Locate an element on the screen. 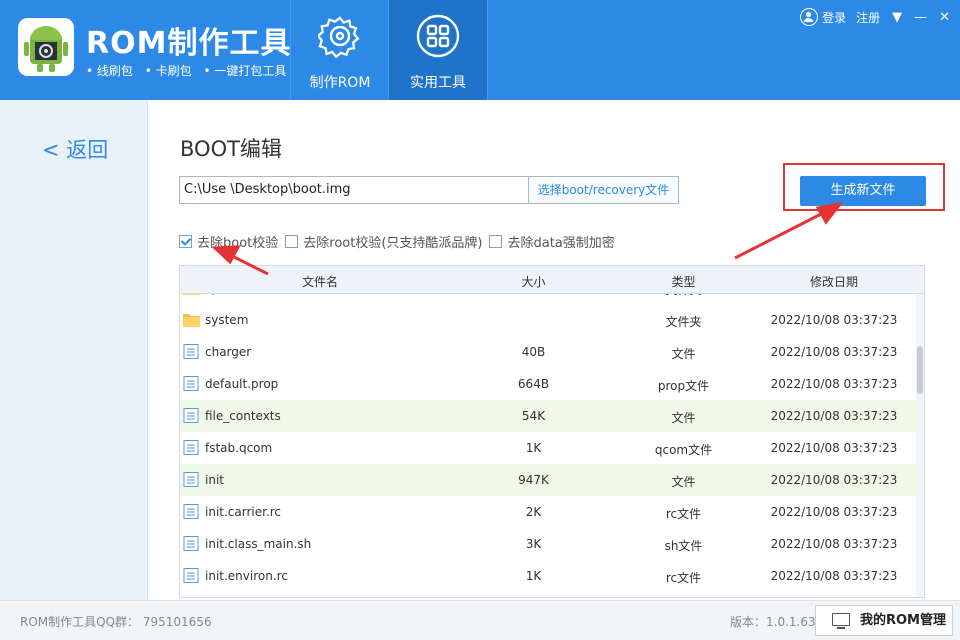  cell-size: 54K is located at coordinates (533, 416).